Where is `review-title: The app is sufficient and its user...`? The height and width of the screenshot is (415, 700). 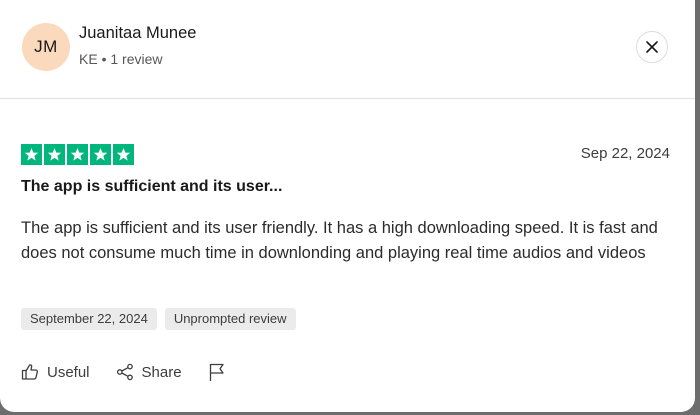
review-title: The app is sufficient and its user... is located at coordinates (152, 186).